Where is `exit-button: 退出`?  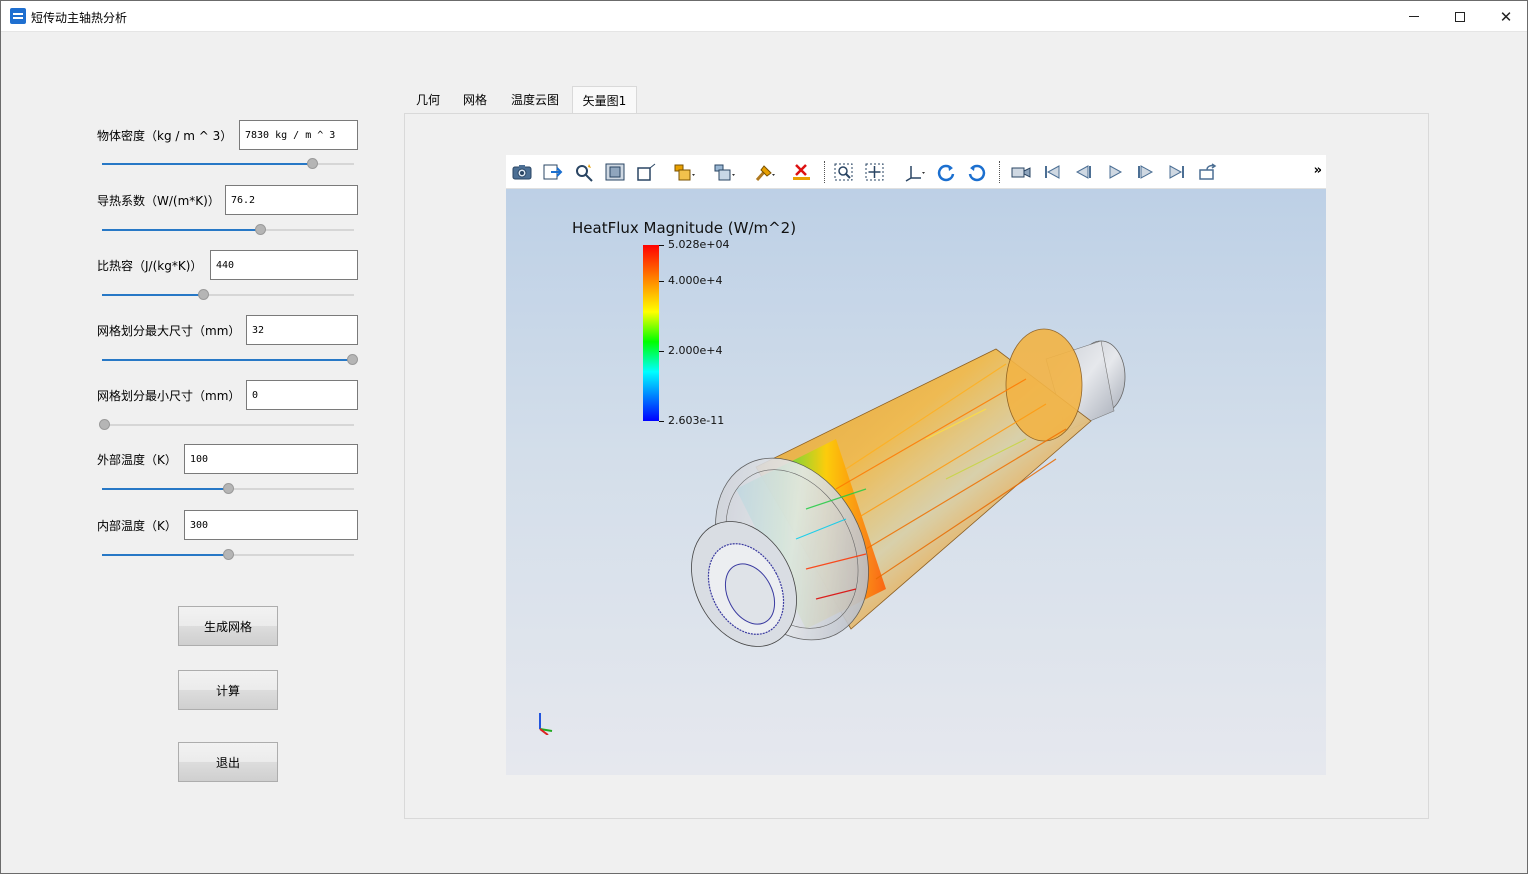
exit-button: 退出 is located at coordinates (228, 762).